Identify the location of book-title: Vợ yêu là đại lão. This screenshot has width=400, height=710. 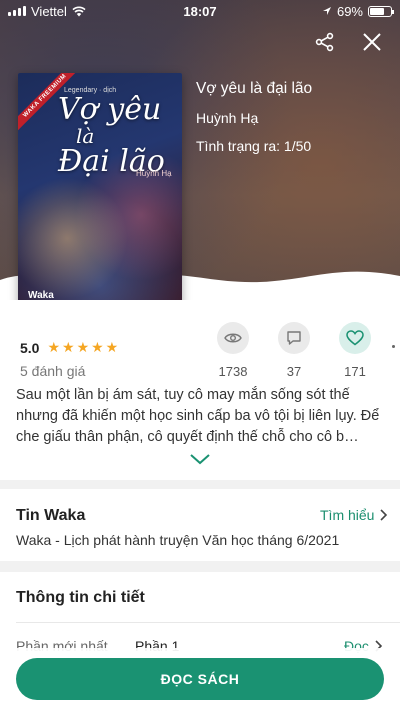
(254, 88).